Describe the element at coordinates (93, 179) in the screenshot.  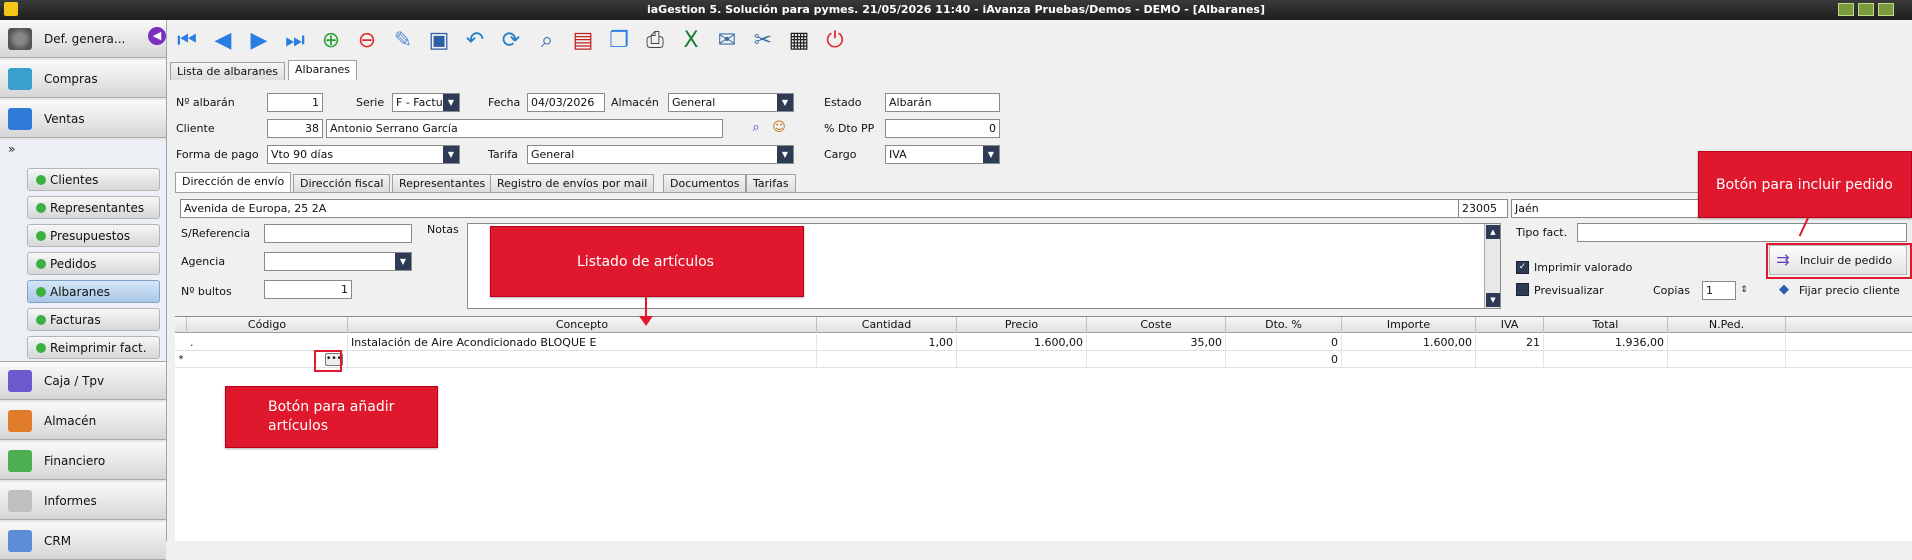
I see `sidebar-subitem-clientes: Clientes` at that location.